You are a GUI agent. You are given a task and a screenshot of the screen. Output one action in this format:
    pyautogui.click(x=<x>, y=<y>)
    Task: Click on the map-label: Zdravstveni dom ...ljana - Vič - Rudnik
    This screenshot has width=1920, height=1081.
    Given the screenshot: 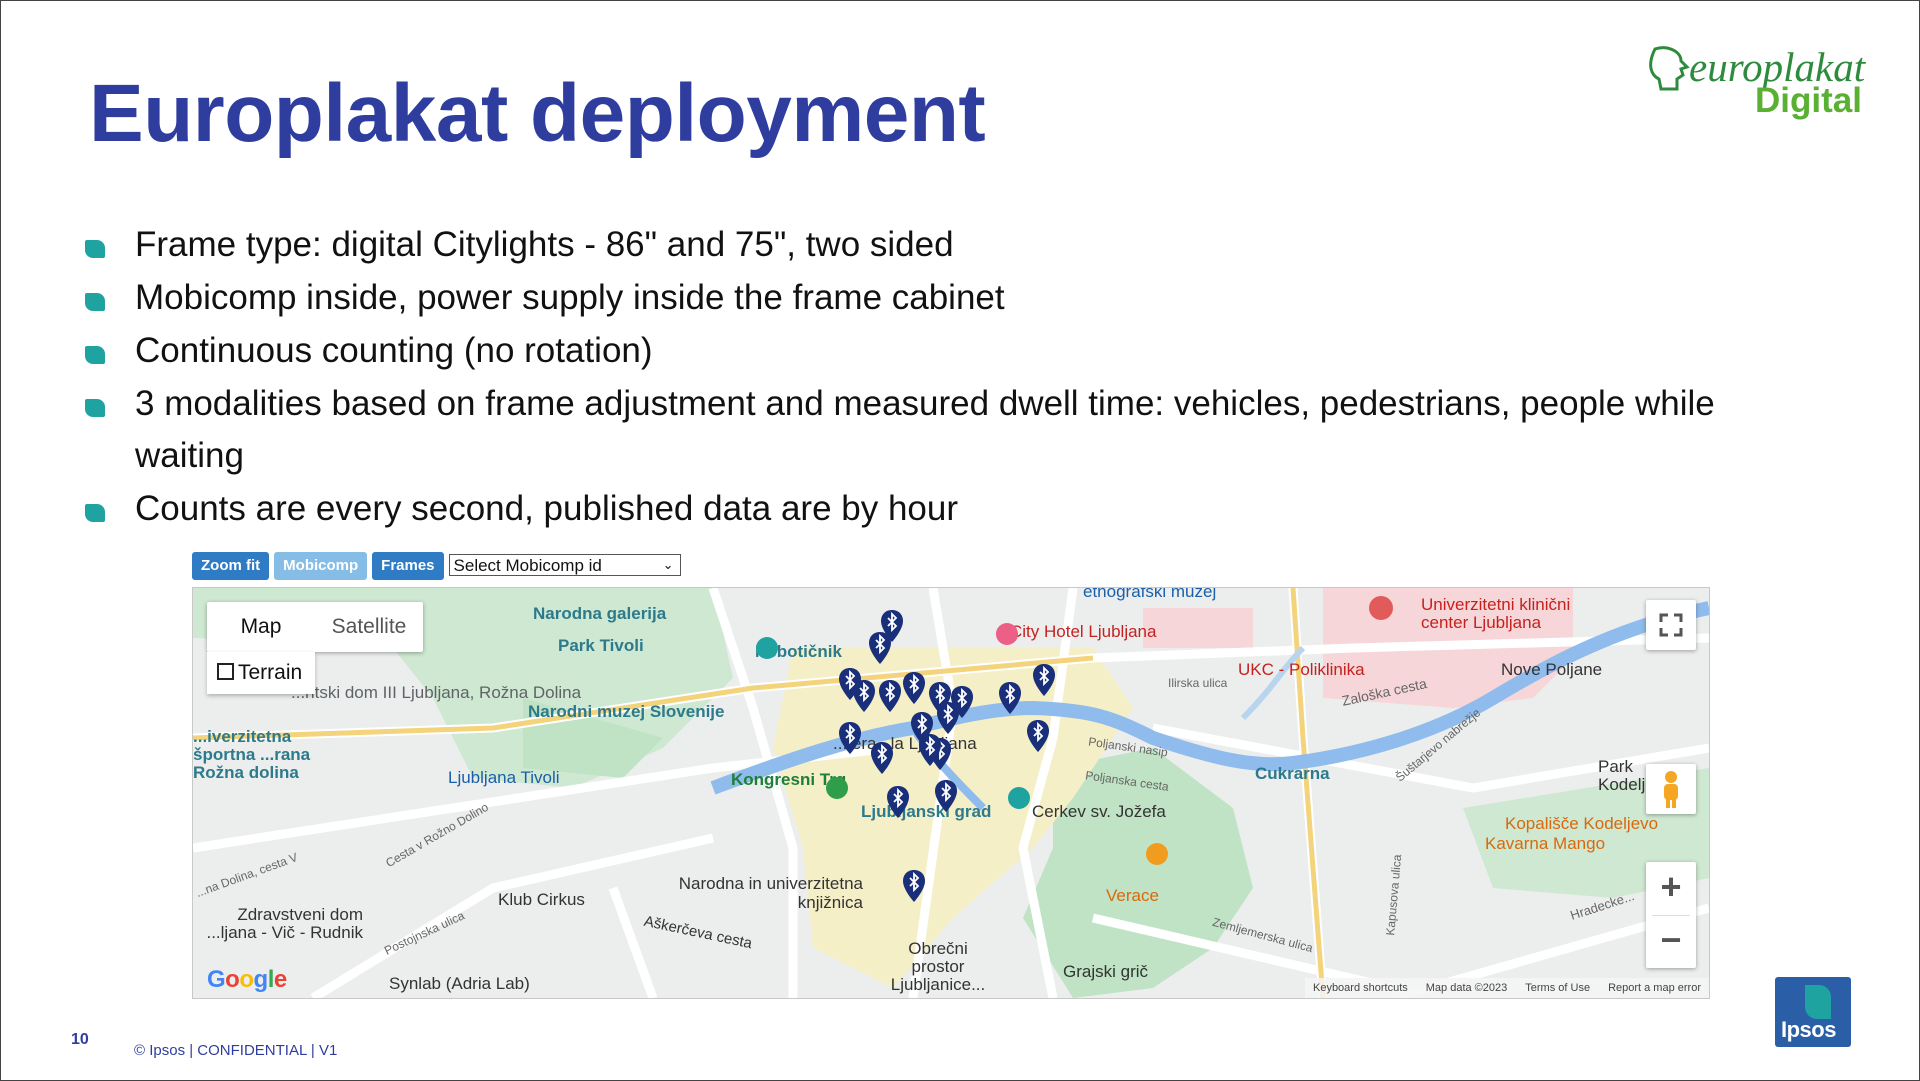 What is the action you would take?
    pyautogui.click(x=284, y=923)
    